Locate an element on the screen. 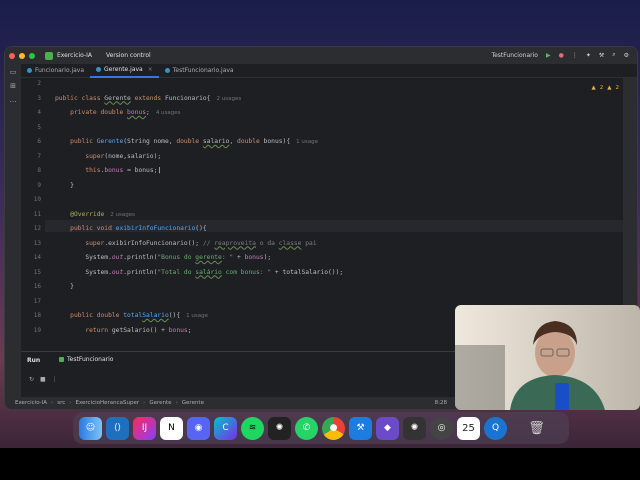  minimize-window-button is located at coordinates (22, 55).